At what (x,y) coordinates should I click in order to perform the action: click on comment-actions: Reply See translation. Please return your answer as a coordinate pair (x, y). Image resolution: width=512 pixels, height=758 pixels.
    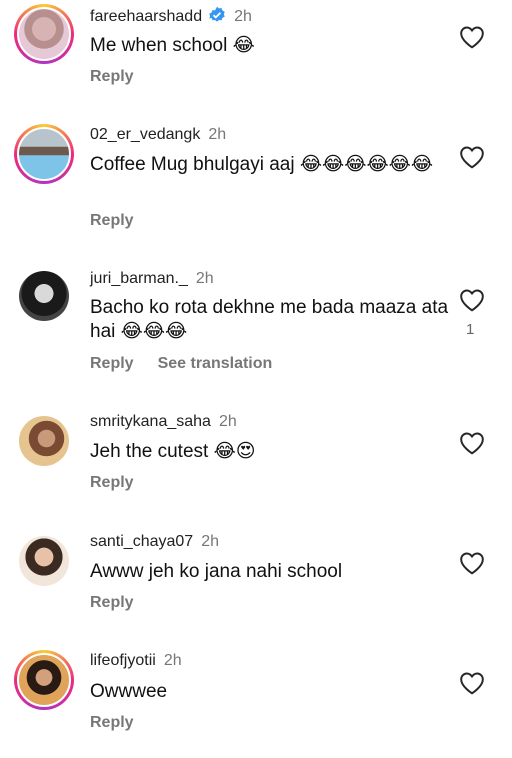
    Looking at the image, I should click on (181, 364).